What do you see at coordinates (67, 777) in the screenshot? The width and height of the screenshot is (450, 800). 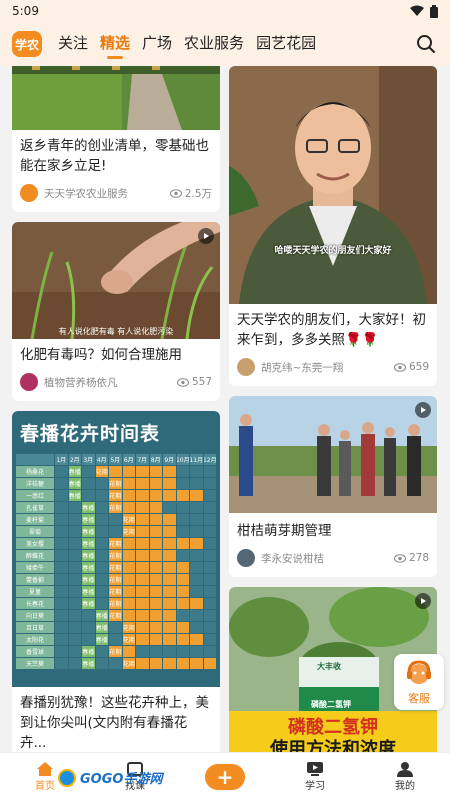 I see `watermark-logo-icon` at bounding box center [67, 777].